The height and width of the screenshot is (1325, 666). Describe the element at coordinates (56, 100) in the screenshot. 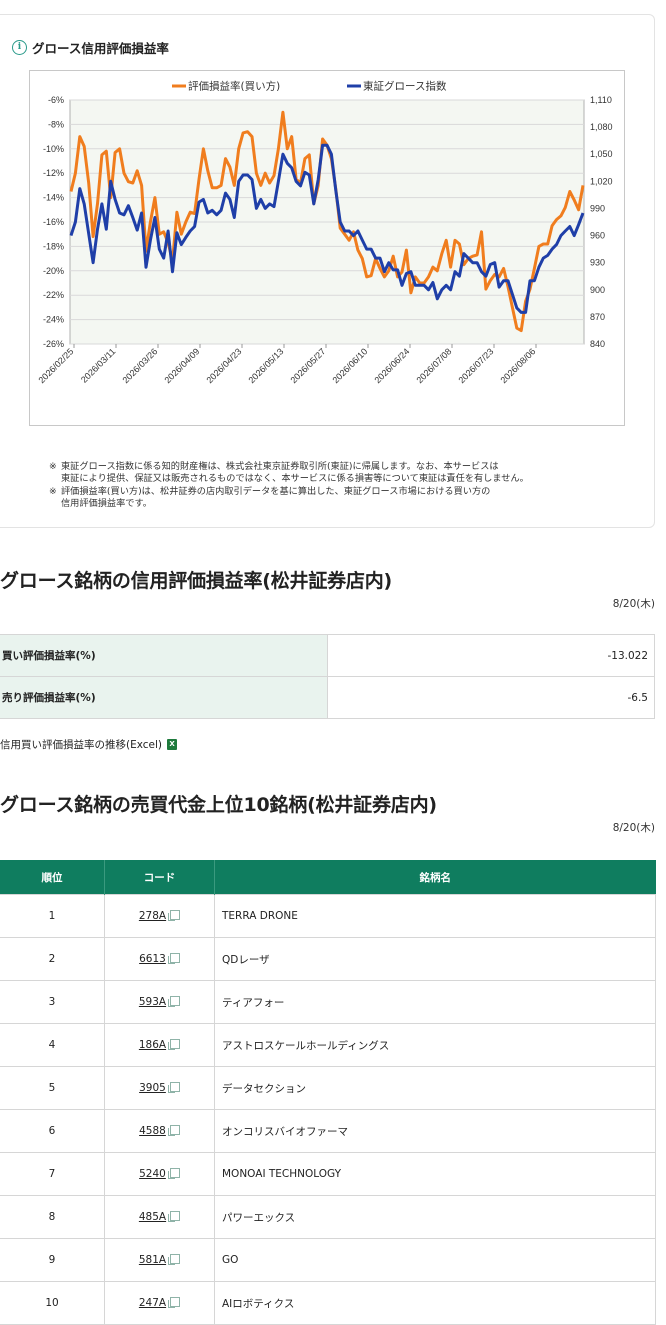

I see `y-left-tick-label: -6%` at that location.